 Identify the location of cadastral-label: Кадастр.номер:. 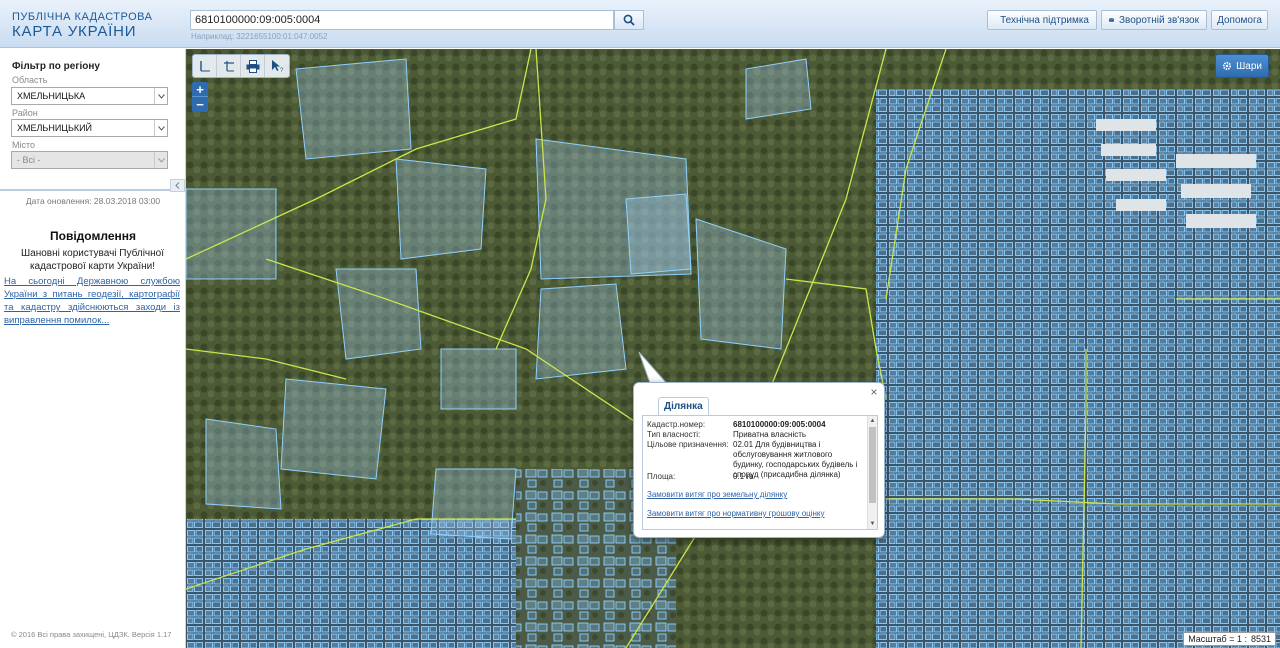
(676, 424).